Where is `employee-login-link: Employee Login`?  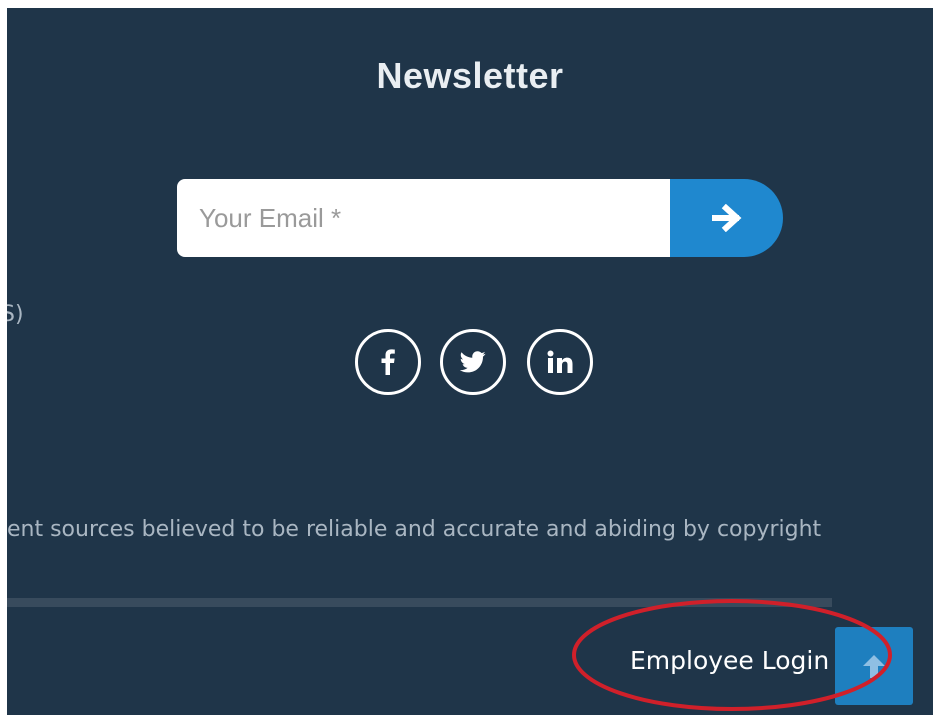
employee-login-link: Employee Login is located at coordinates (729, 660).